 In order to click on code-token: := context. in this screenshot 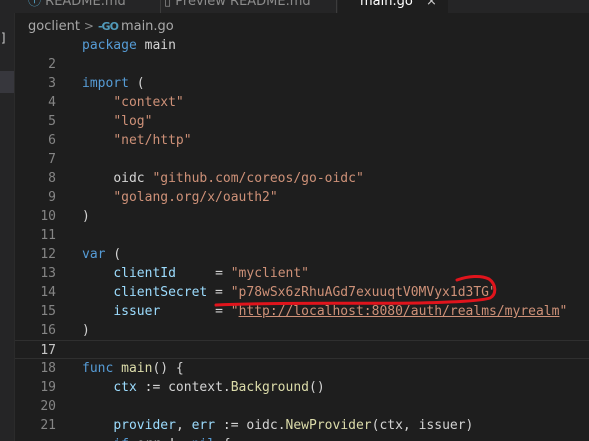, I will do `click(183, 387)`.